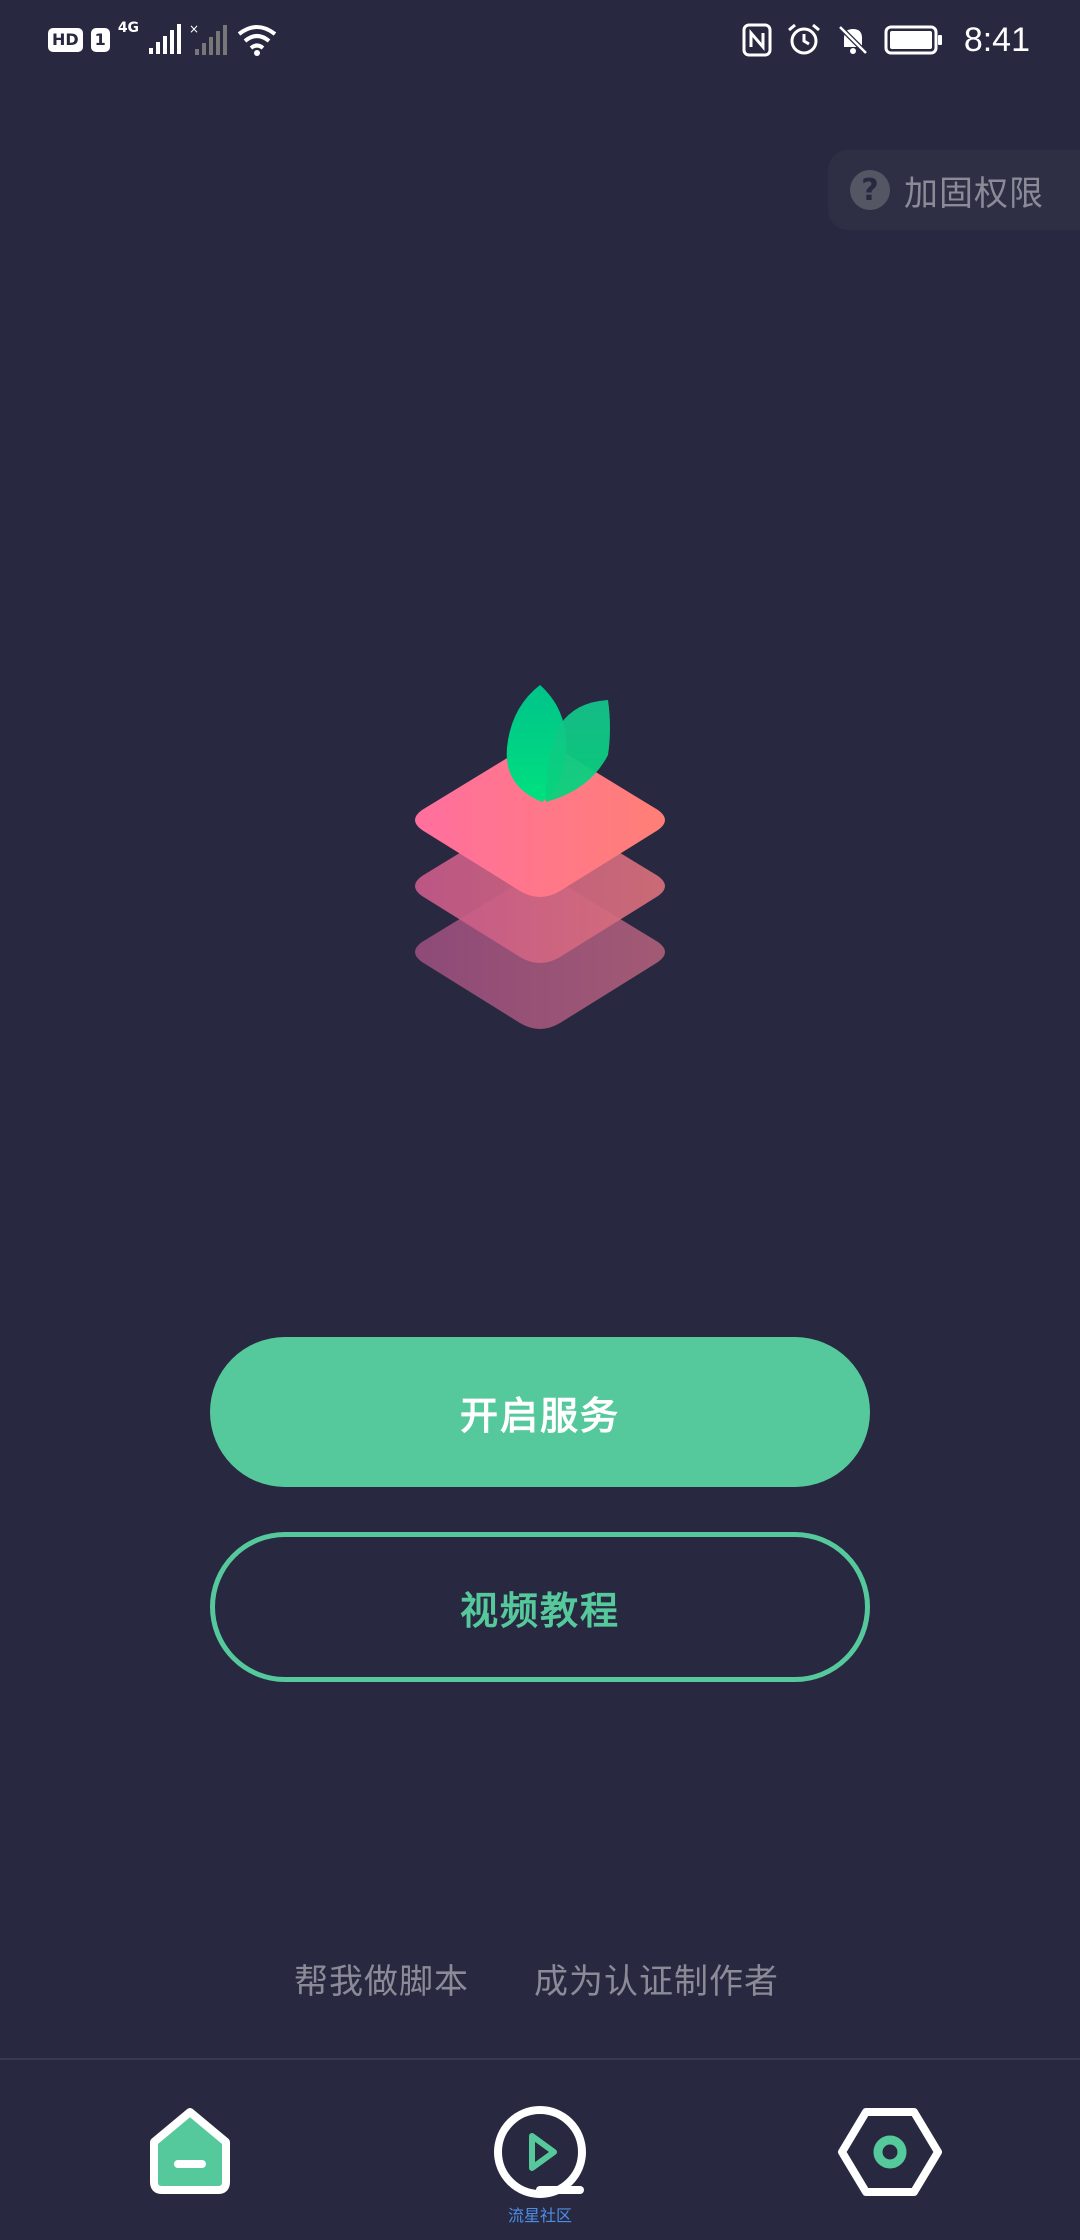  What do you see at coordinates (853, 40) in the screenshot?
I see `mute-notification-icon` at bounding box center [853, 40].